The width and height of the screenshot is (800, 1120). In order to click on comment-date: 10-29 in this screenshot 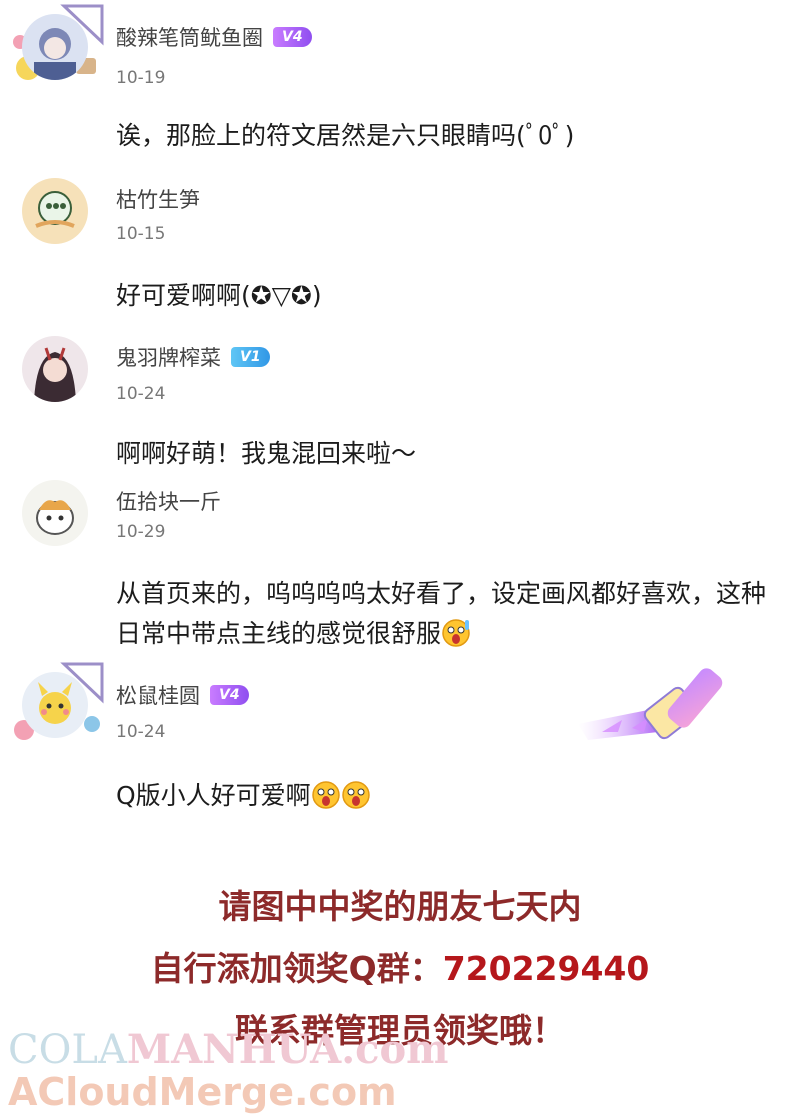, I will do `click(141, 532)`.